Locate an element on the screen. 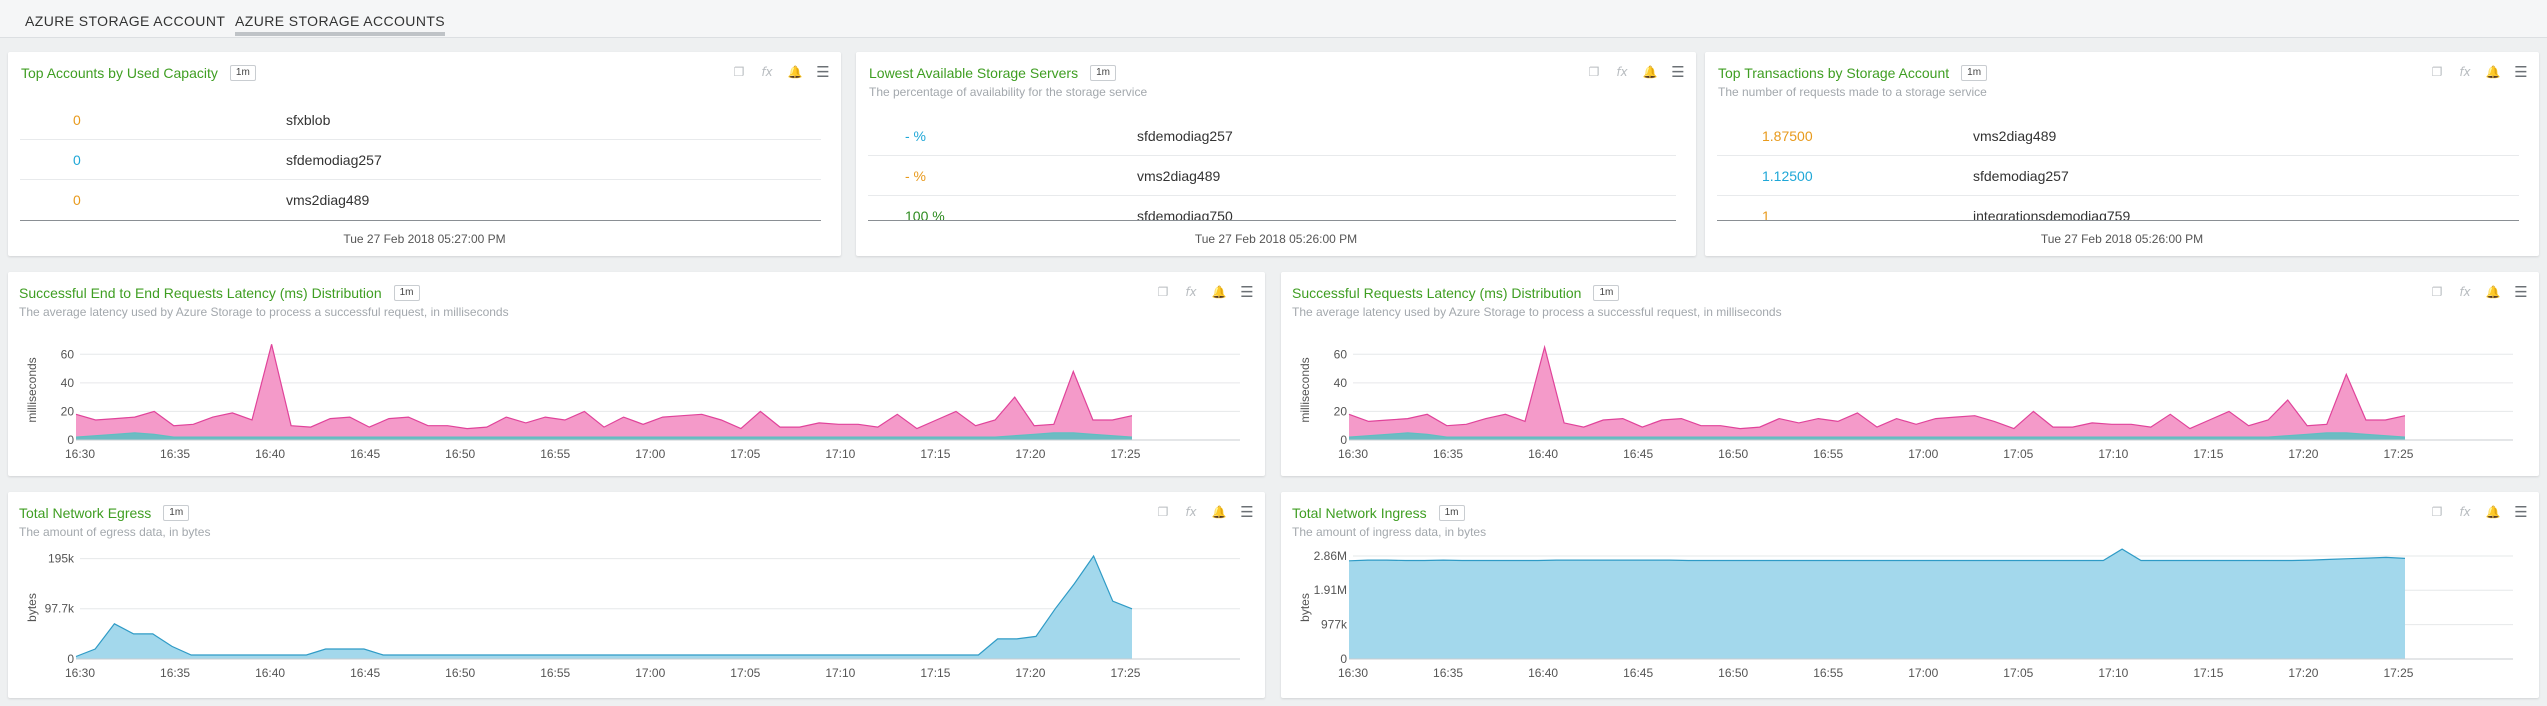 The width and height of the screenshot is (2547, 706). y-tick-label: 2.86M is located at coordinates (1330, 556).